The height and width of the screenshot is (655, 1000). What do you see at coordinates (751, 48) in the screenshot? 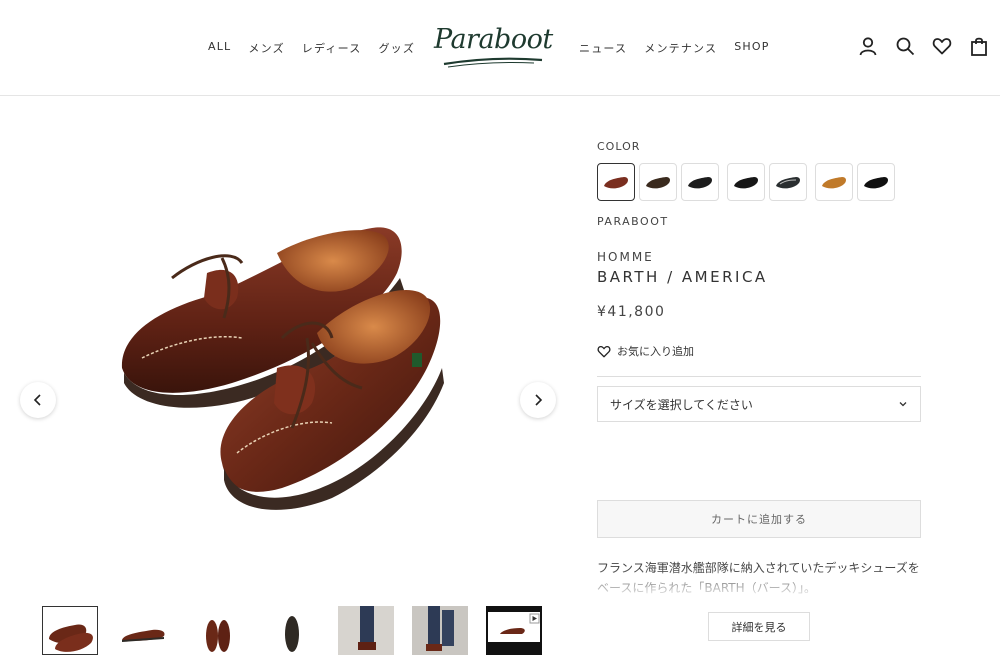
I see `nav-item-shop: SHOP` at bounding box center [751, 48].